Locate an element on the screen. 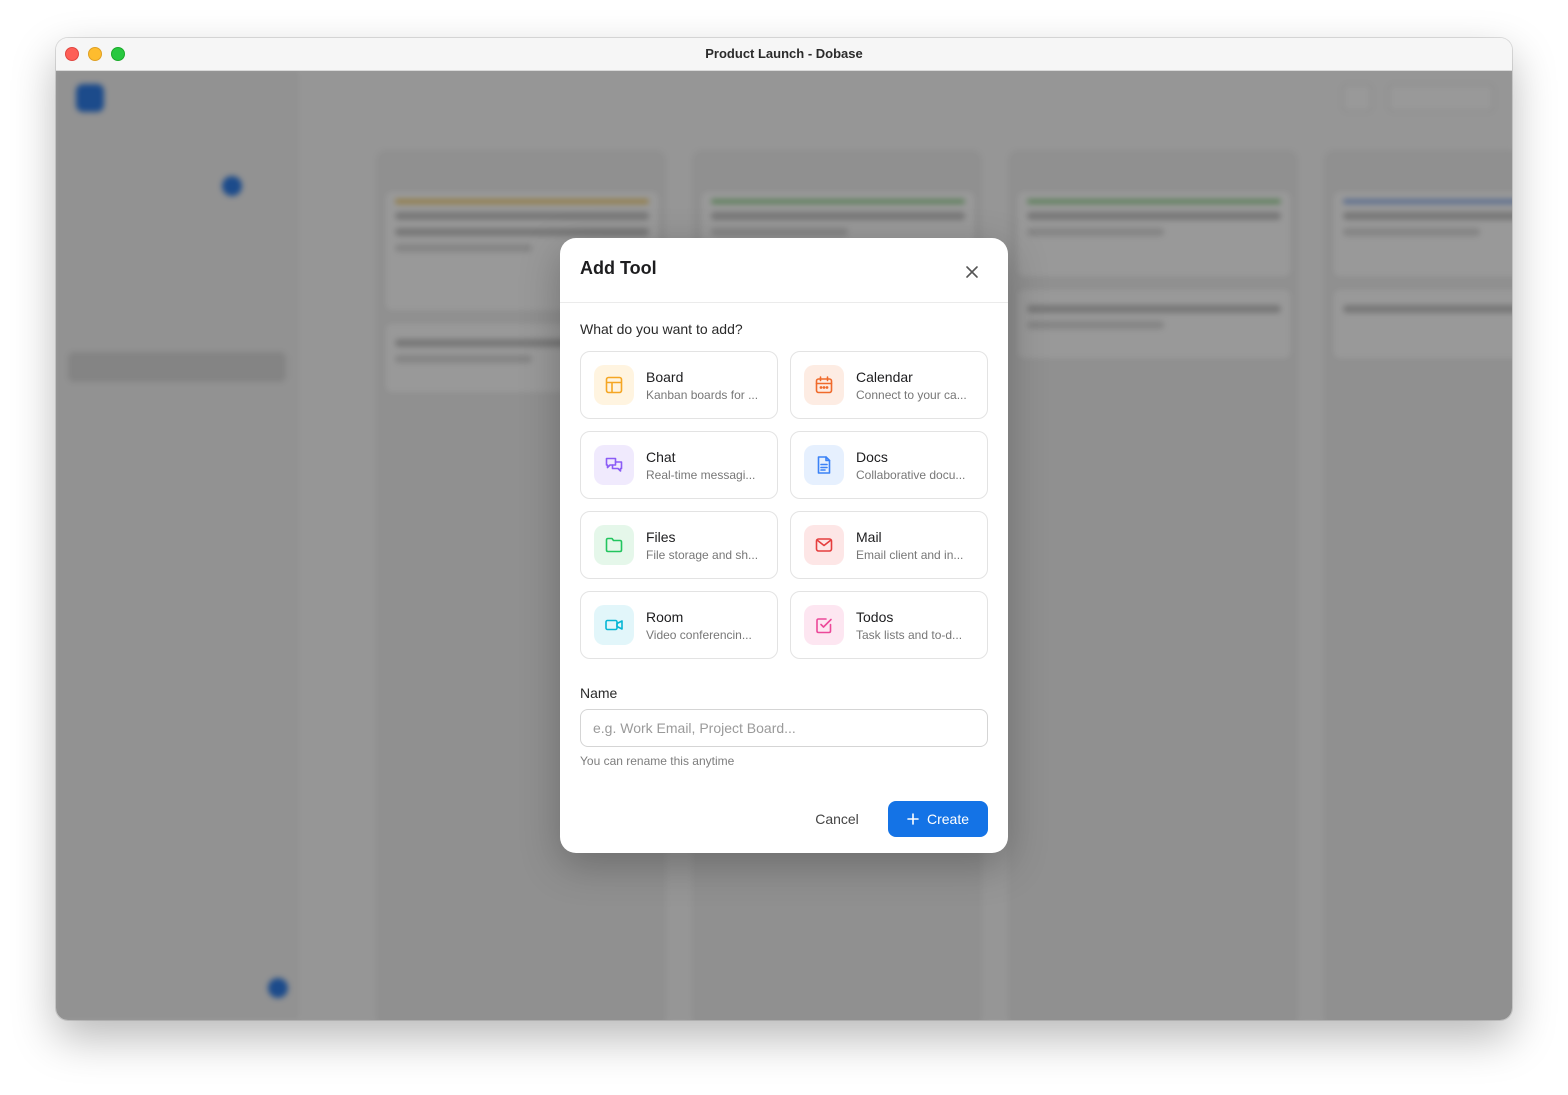  cancel-button: Cancel is located at coordinates (837, 819).